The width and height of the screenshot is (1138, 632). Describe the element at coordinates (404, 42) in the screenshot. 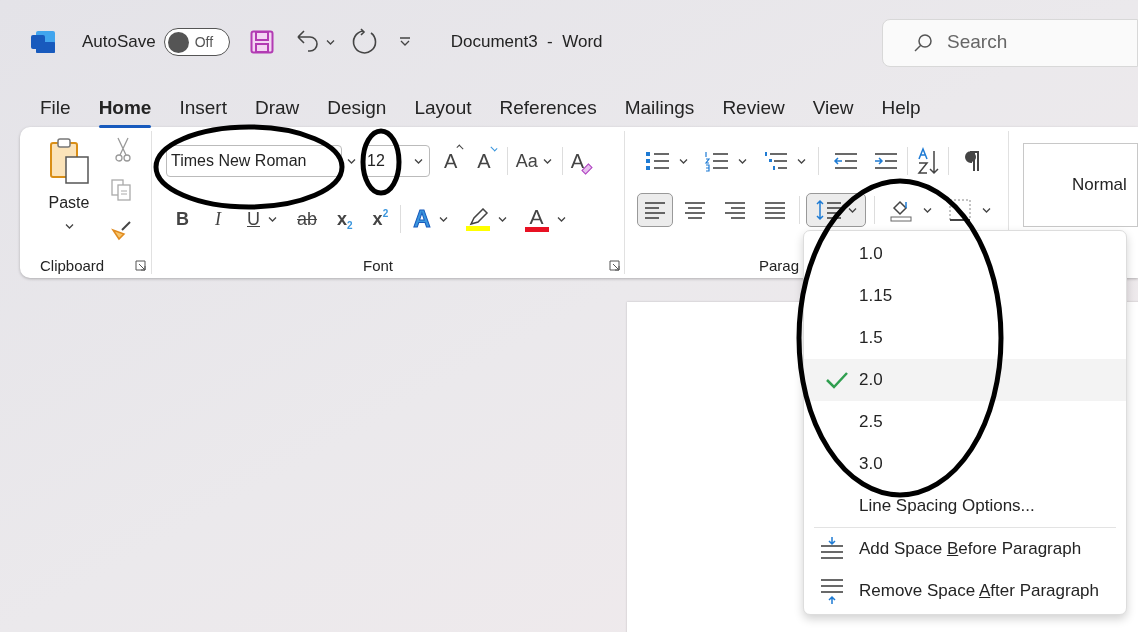

I see `customize-icon` at that location.